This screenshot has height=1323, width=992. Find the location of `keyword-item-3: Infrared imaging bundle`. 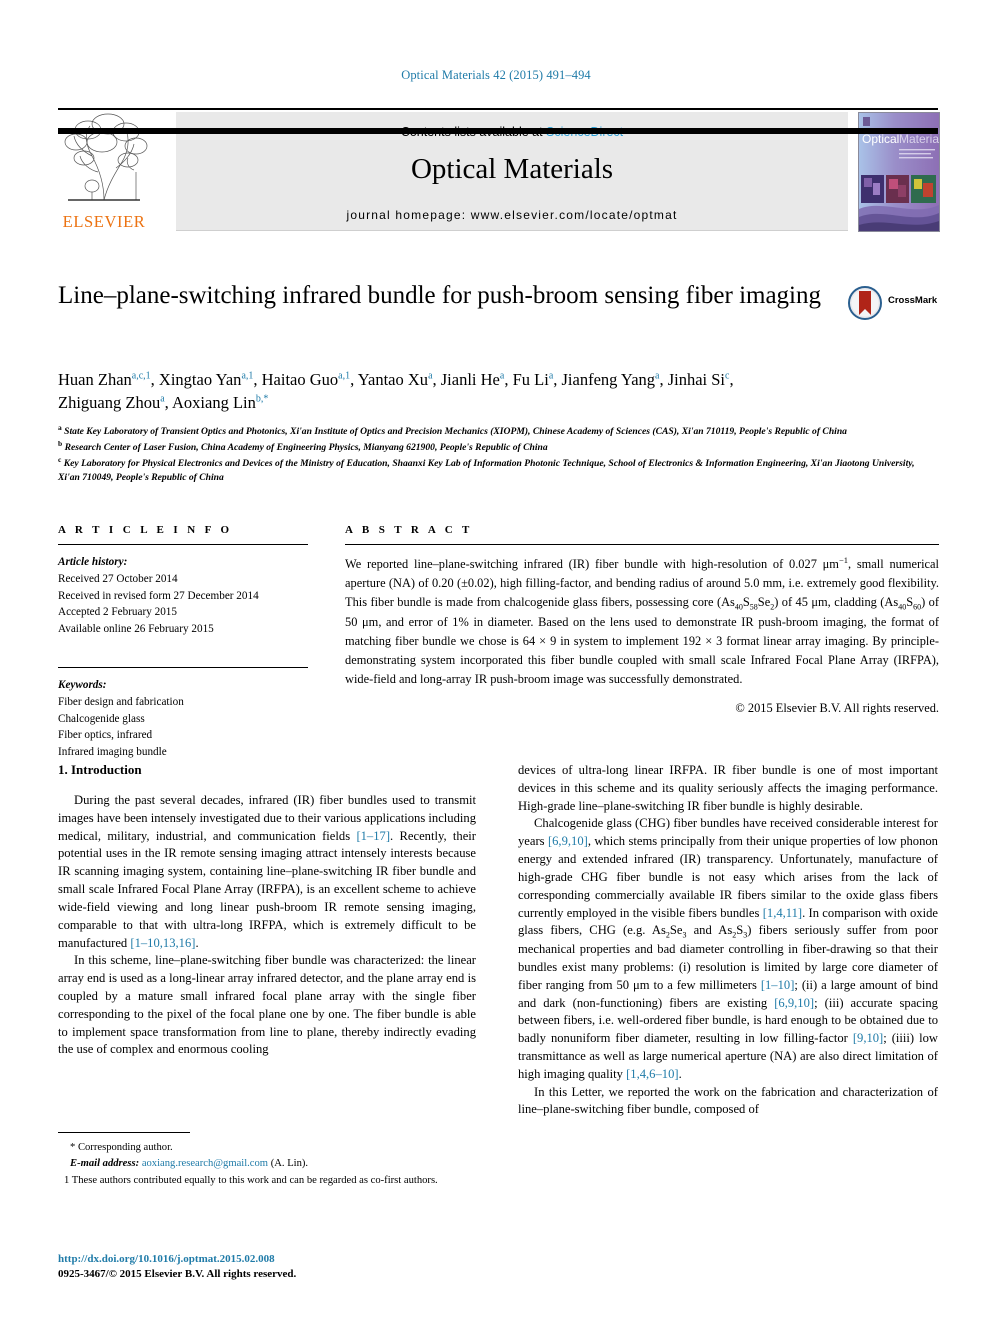

keyword-item-3: Infrared imaging bundle is located at coordinates (112, 752).